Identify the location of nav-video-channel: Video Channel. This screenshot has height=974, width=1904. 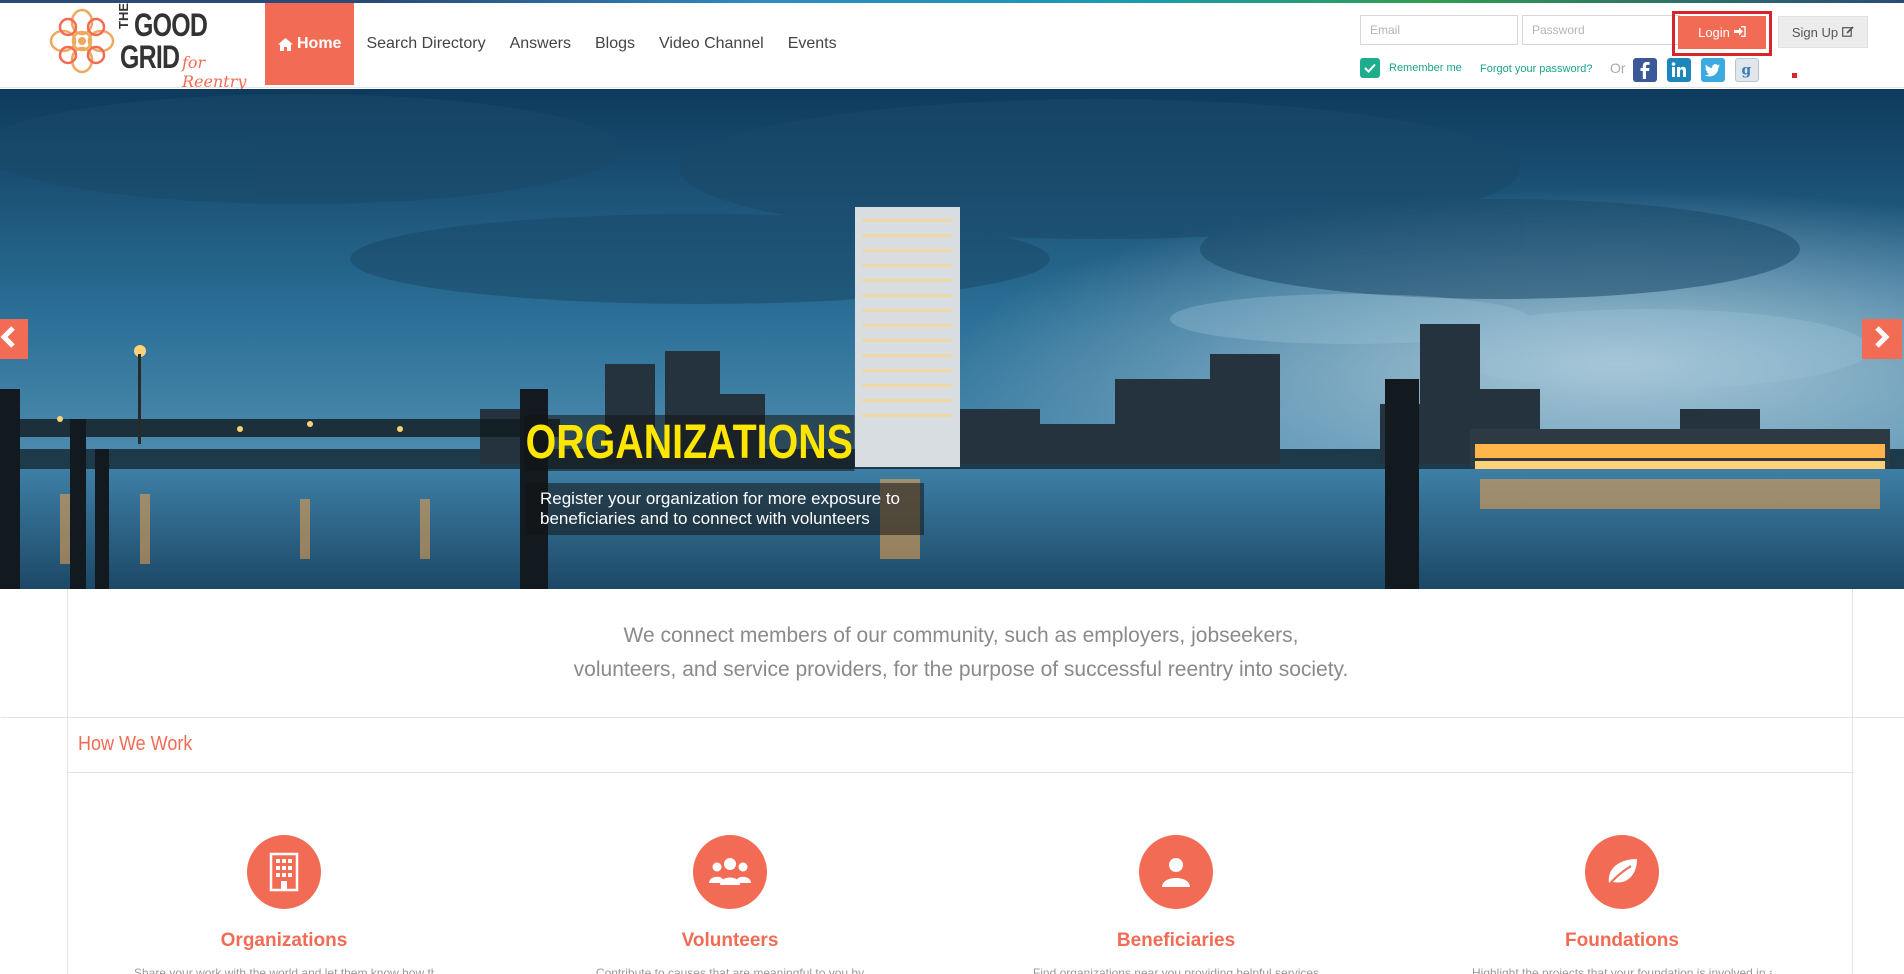
(711, 44).